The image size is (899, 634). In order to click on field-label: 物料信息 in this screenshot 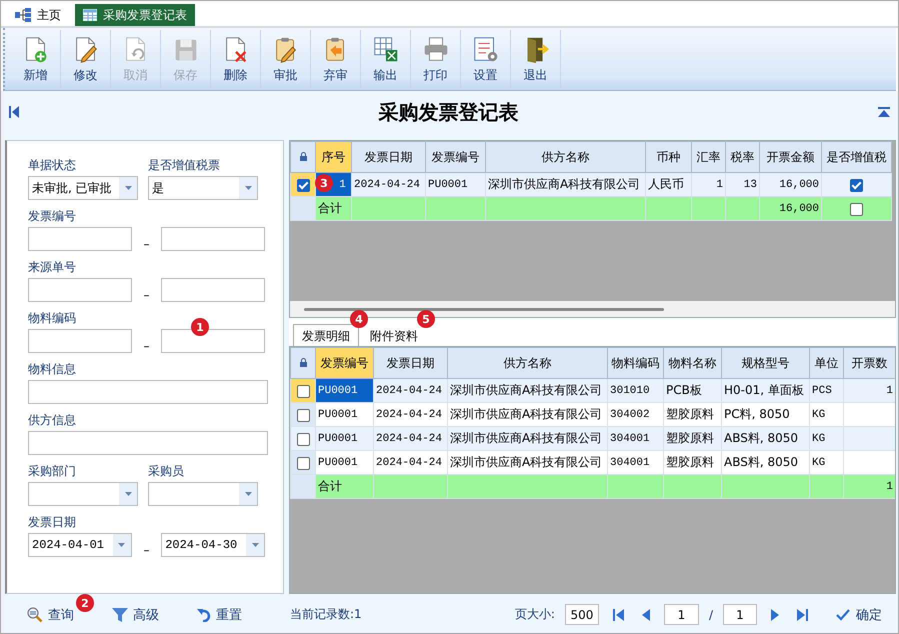, I will do `click(52, 369)`.